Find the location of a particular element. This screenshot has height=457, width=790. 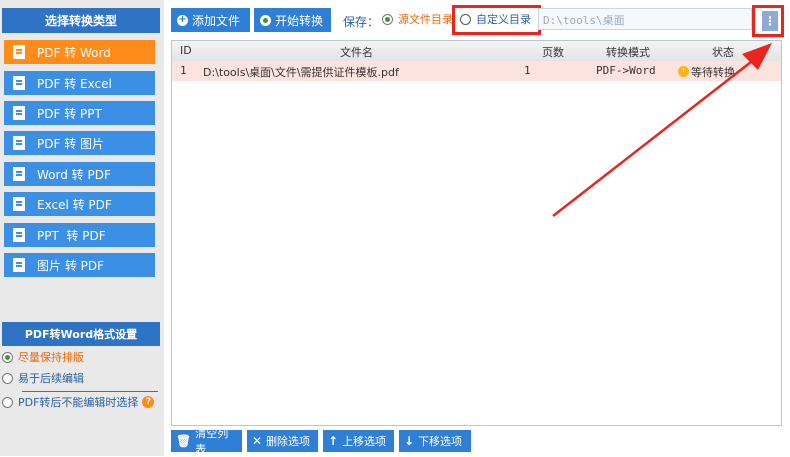

type-excel-to-pdf-button: Excel 转 PDF is located at coordinates (79, 204).